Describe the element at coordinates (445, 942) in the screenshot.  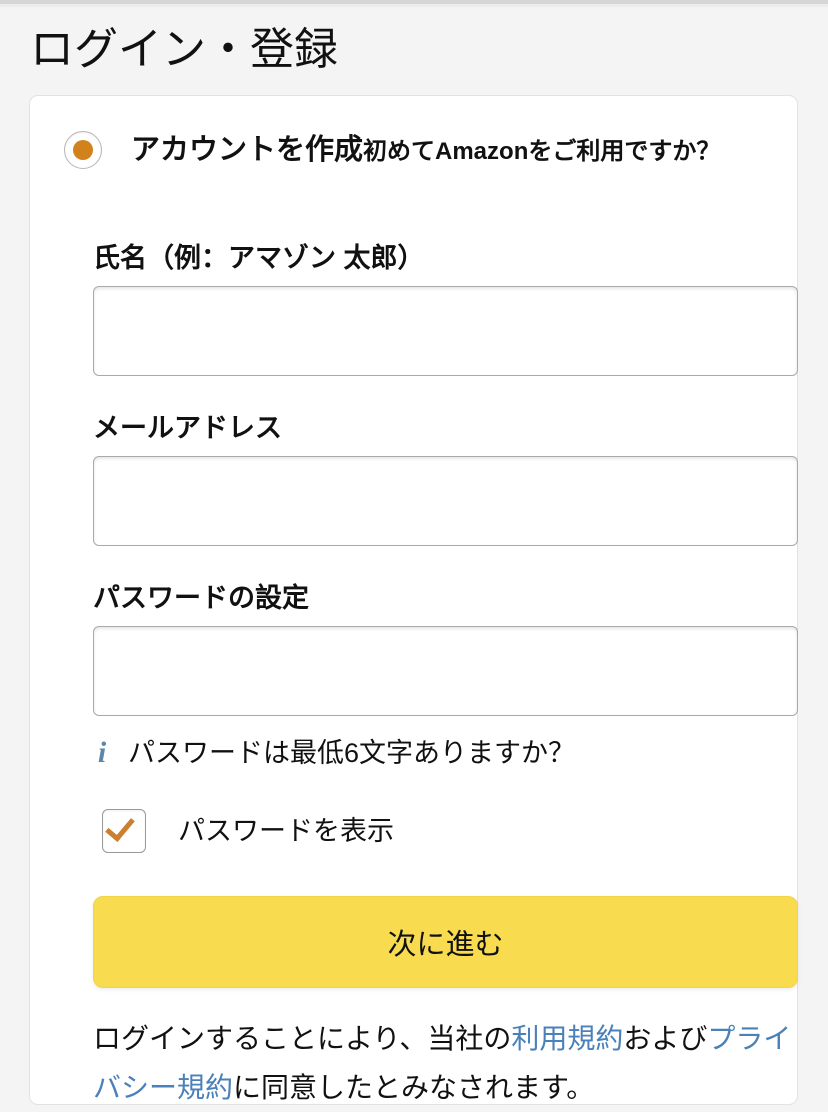
I see `continue-button: 次に進む` at that location.